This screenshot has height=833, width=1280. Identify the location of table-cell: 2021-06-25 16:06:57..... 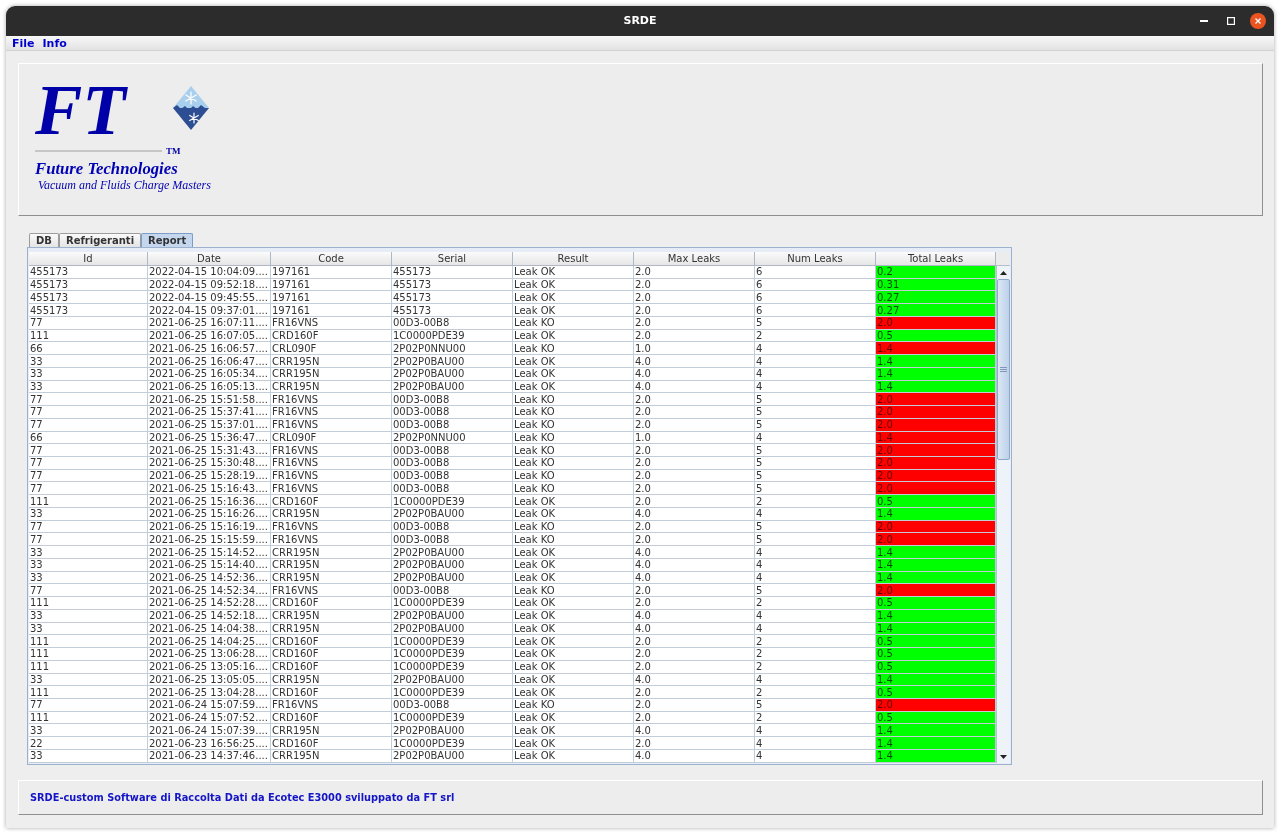
(209, 349).